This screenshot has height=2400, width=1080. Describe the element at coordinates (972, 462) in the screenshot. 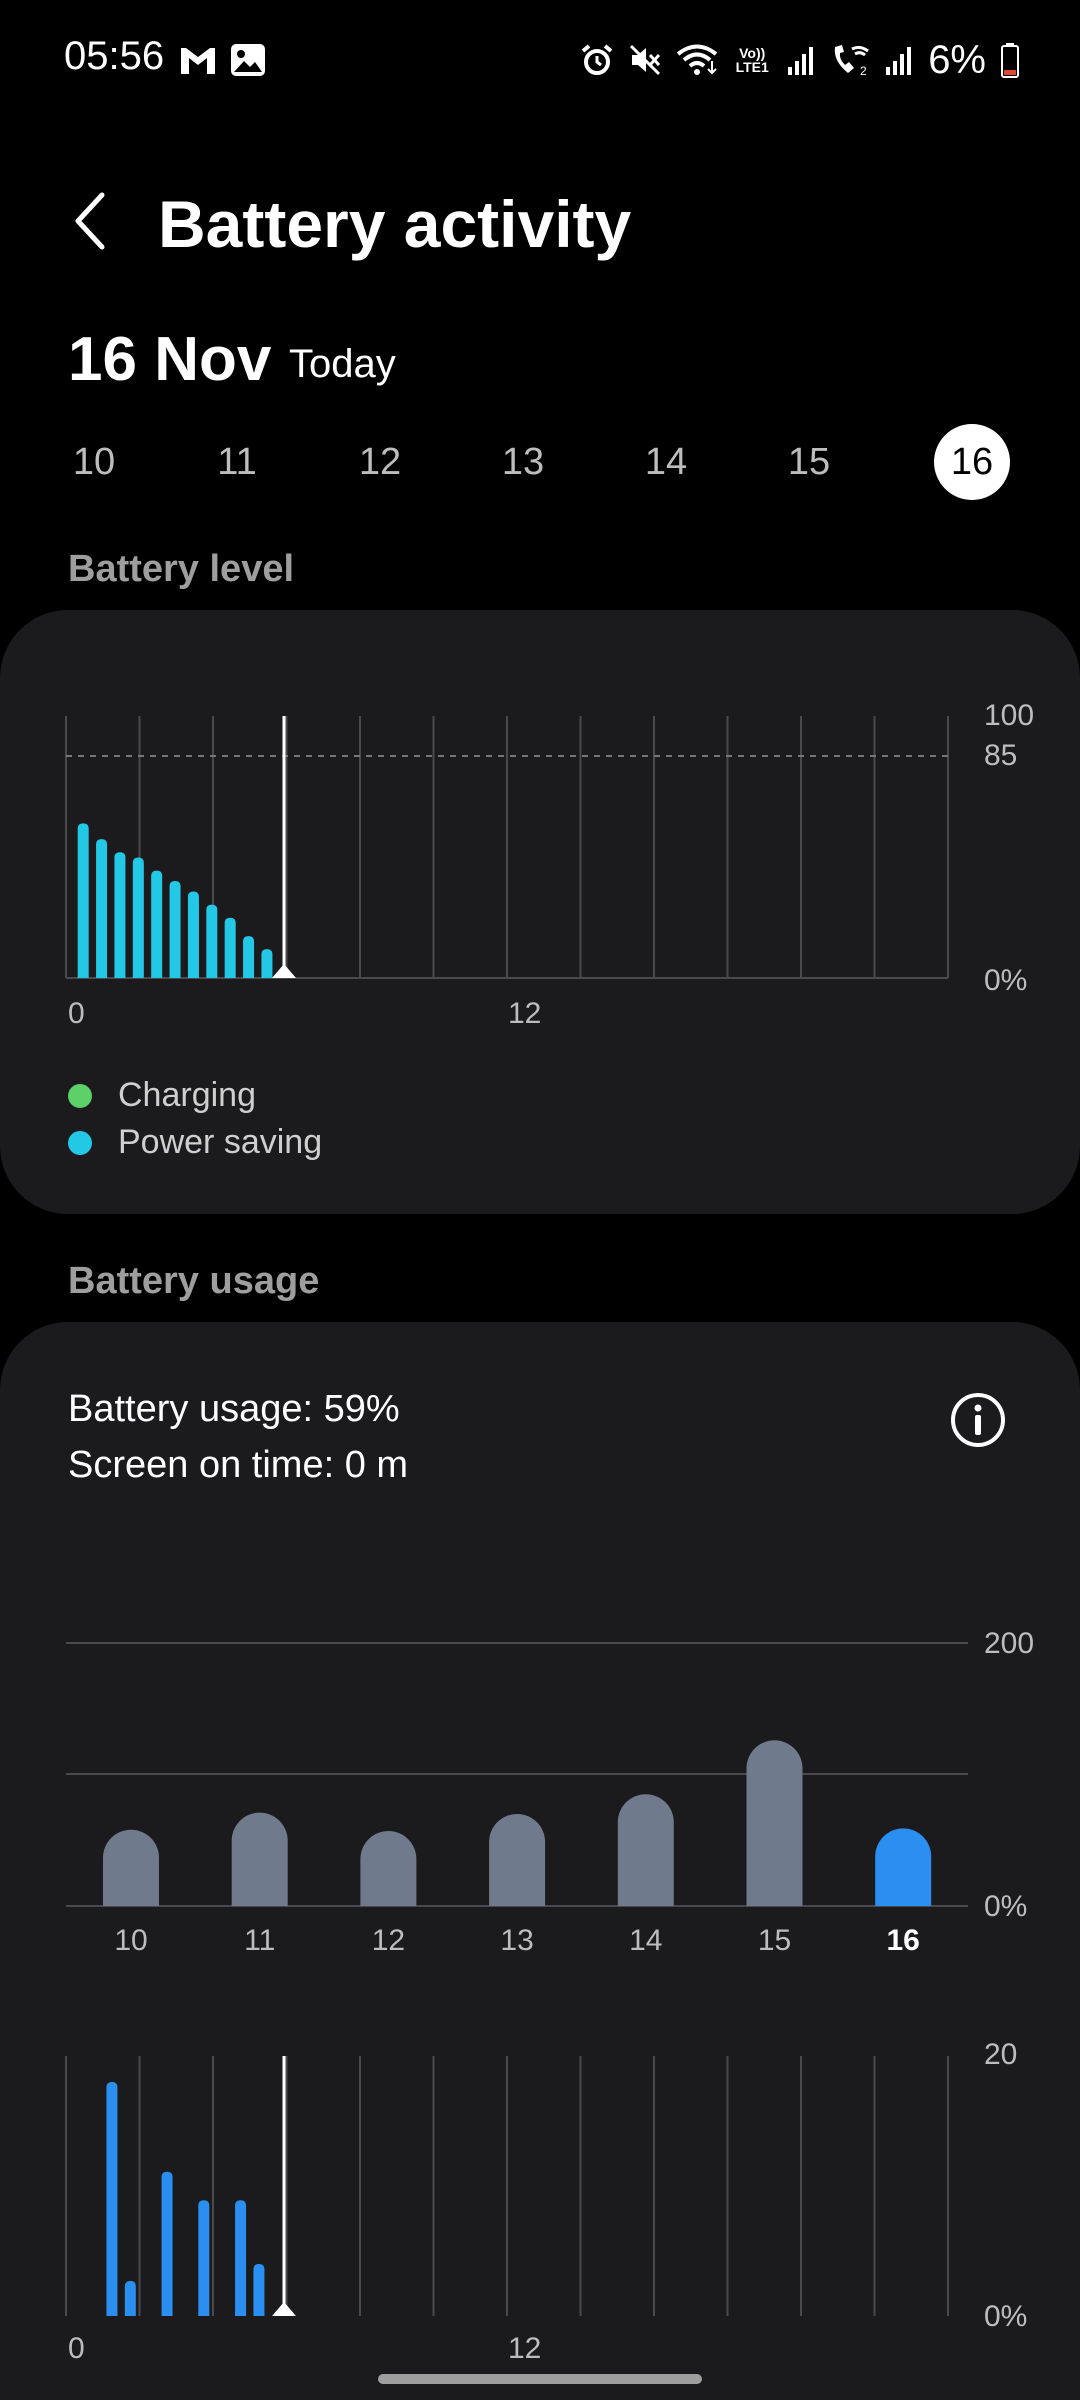

I see `day-item-selected: 16` at that location.